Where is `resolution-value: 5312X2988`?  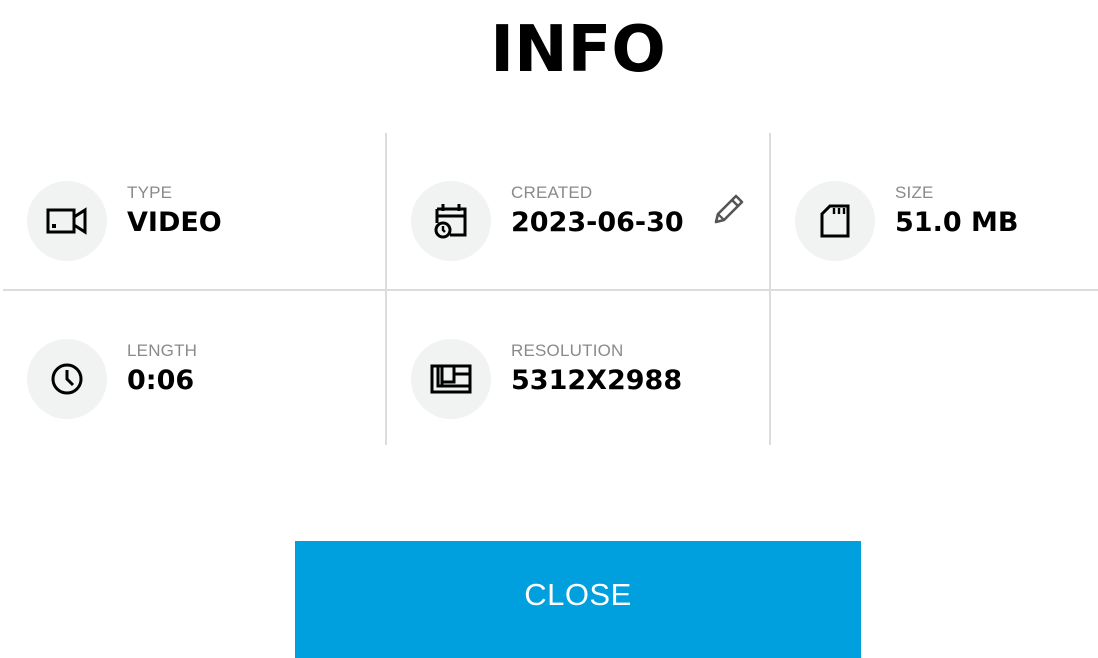 resolution-value: 5312X2988 is located at coordinates (597, 380).